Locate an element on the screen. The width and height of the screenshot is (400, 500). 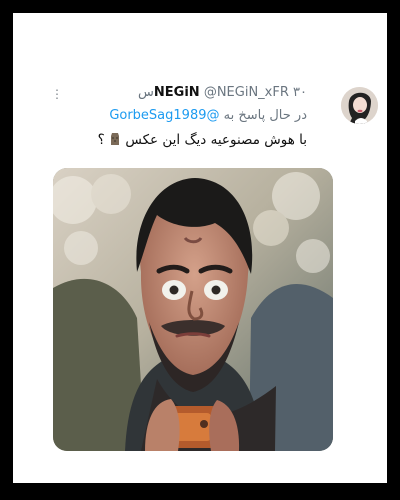
reply-context: در حال پاسخ به @GorbeSag1989 is located at coordinates (177, 116).